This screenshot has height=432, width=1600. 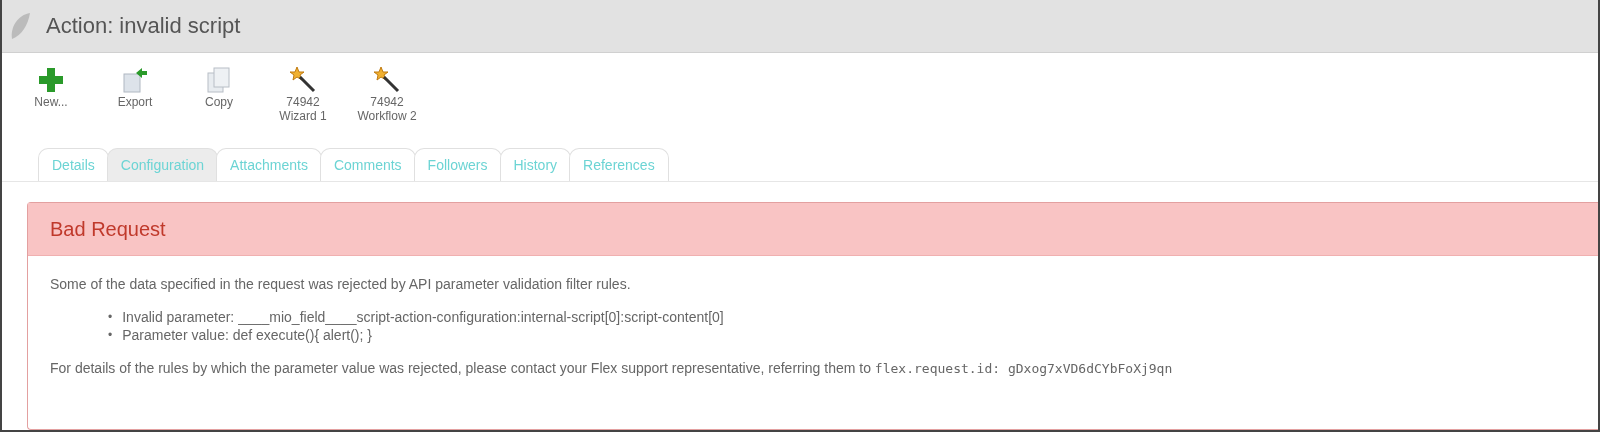 What do you see at coordinates (143, 26) in the screenshot?
I see `window-title: Action: invalid script` at bounding box center [143, 26].